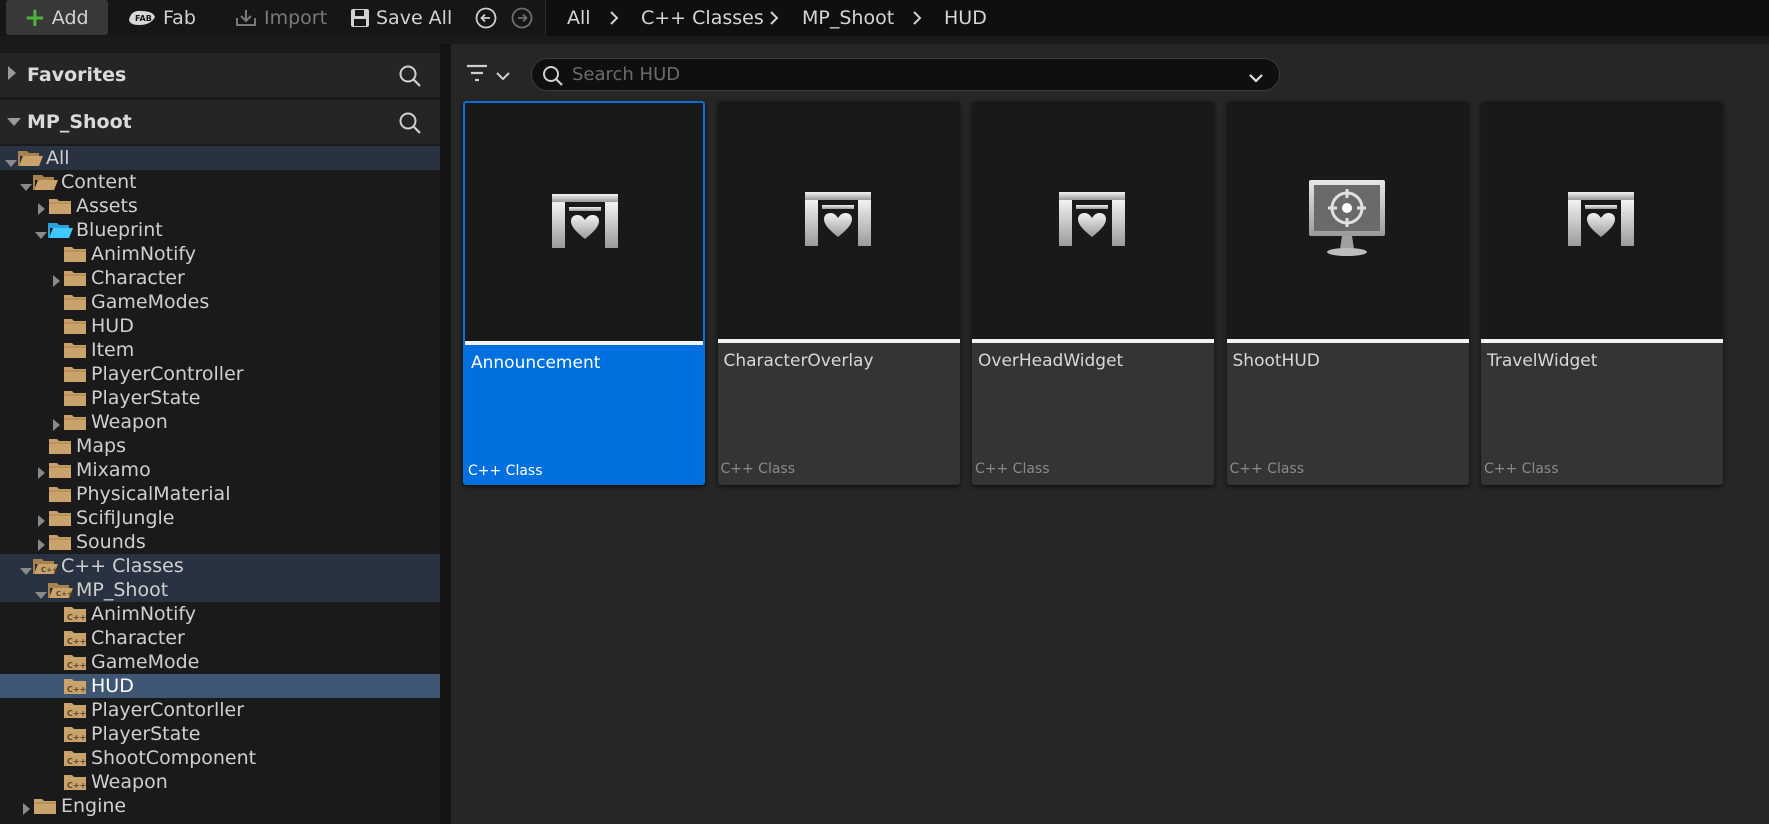  I want to click on back-arrow-icon, so click(486, 18).